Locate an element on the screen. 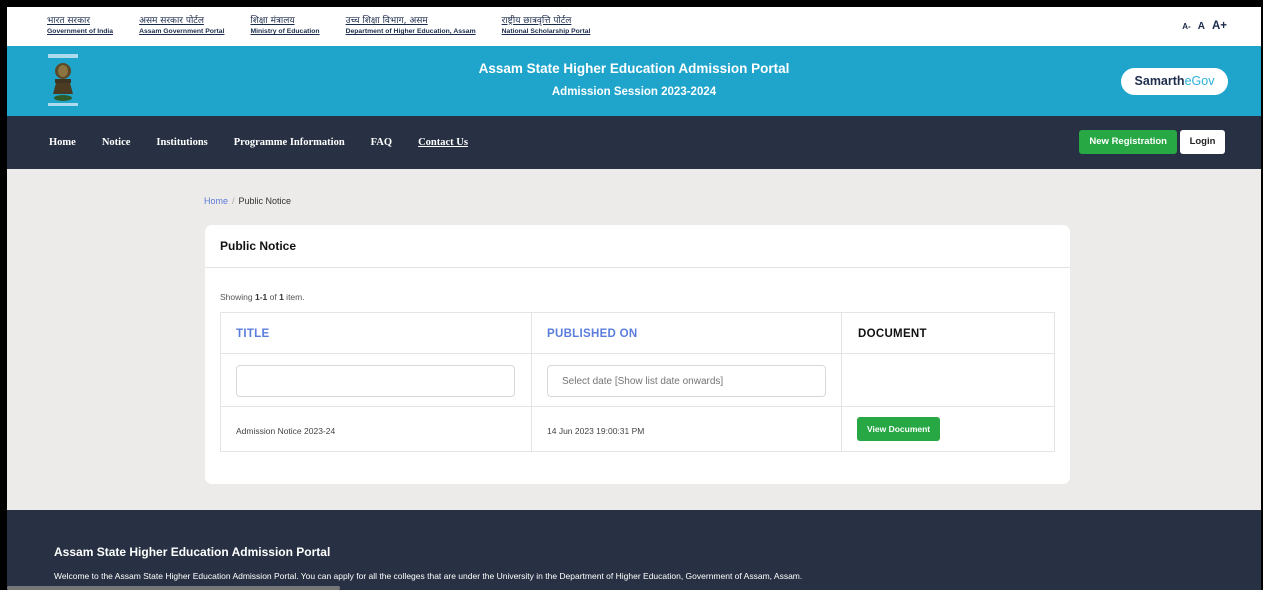  date-filter-input is located at coordinates (686, 381).